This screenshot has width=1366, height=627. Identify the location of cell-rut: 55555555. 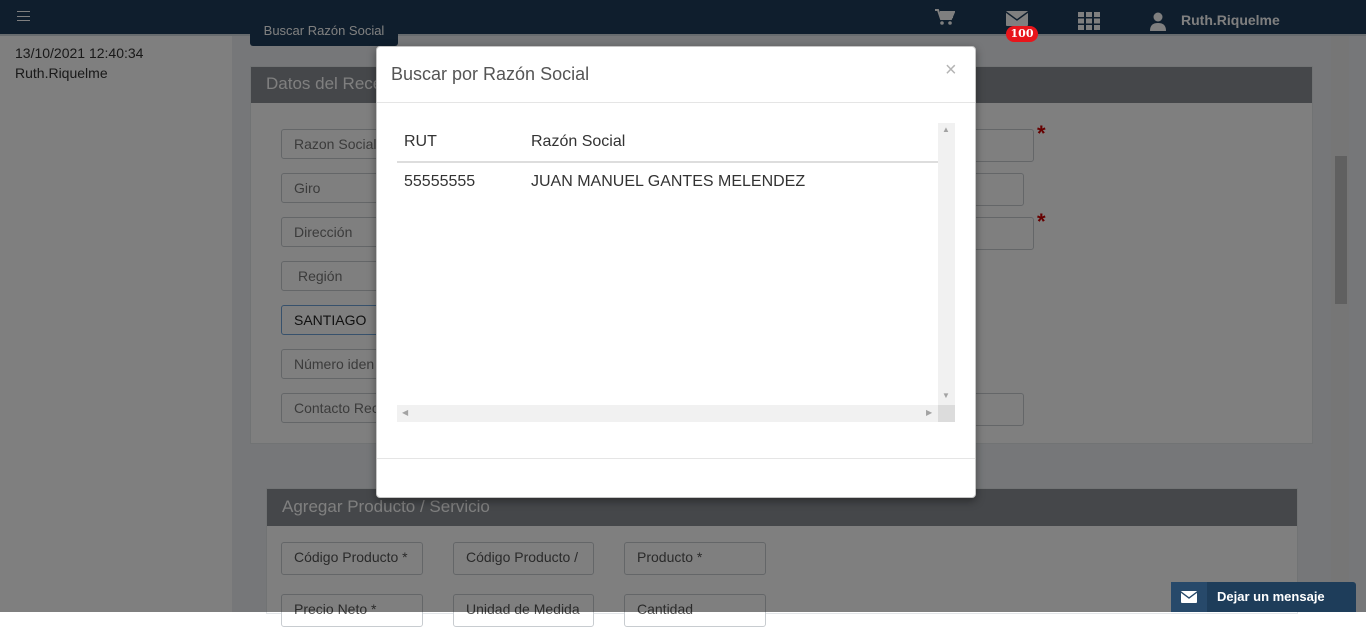
(439, 182).